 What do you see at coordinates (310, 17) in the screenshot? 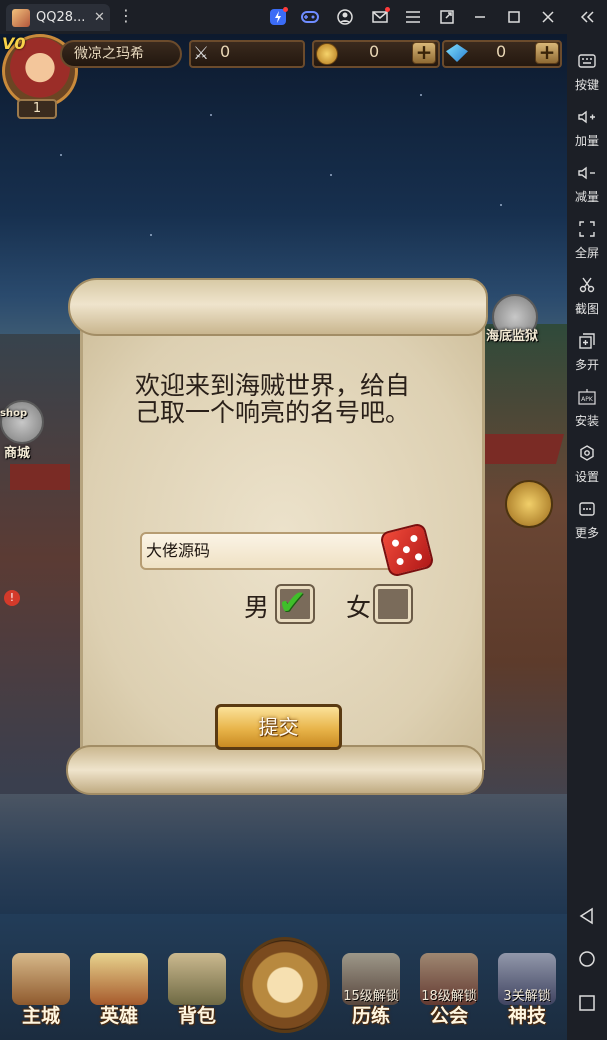
I see `gamepad-icon` at bounding box center [310, 17].